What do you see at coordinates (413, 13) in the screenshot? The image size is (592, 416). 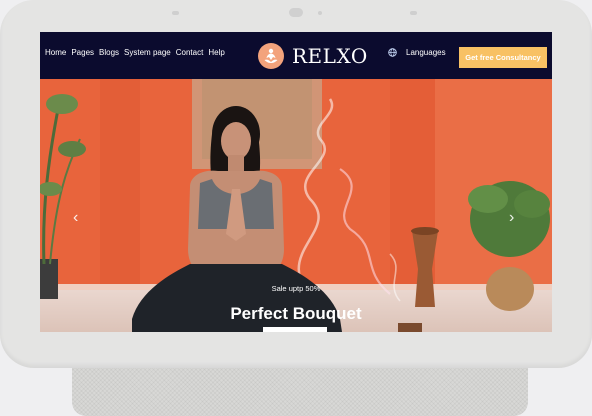 I see `sensor-right` at bounding box center [413, 13].